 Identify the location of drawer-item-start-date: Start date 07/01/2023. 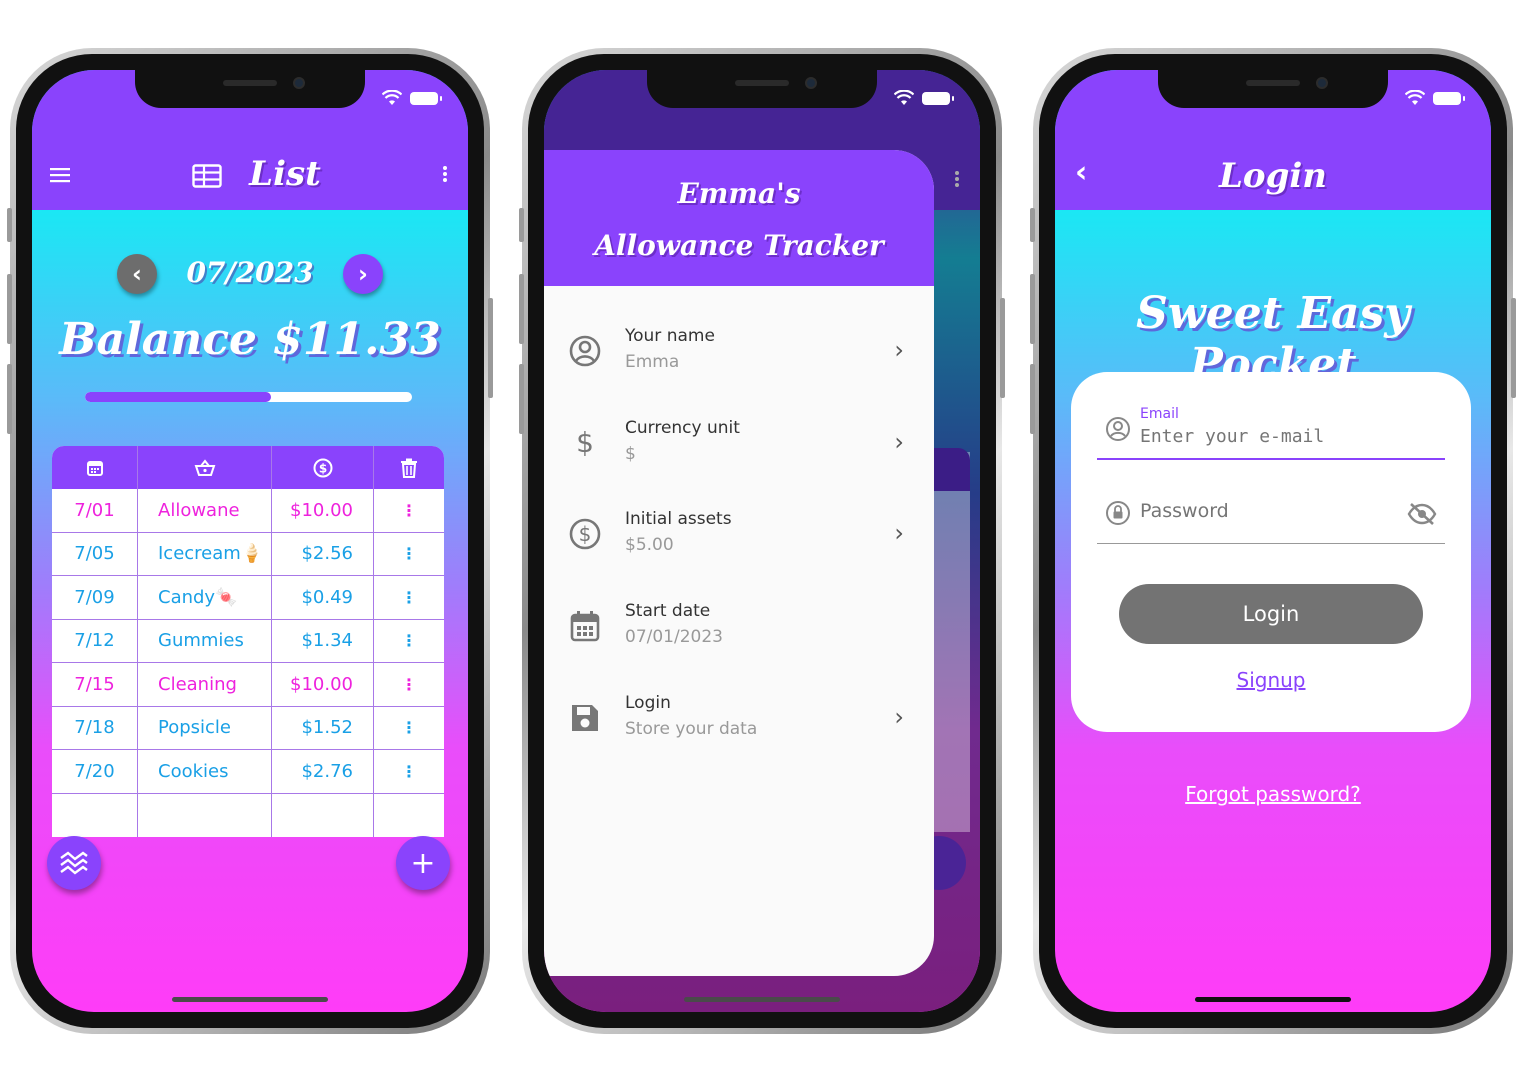
(739, 631).